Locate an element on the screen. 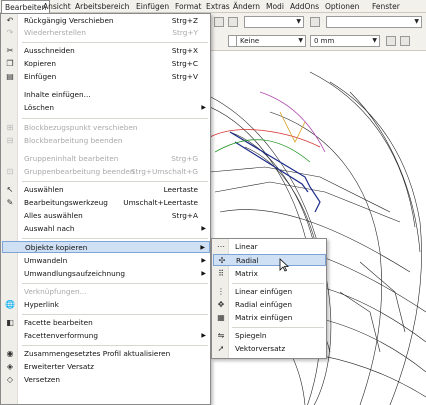  menu-modi: Modi is located at coordinates (275, 6).